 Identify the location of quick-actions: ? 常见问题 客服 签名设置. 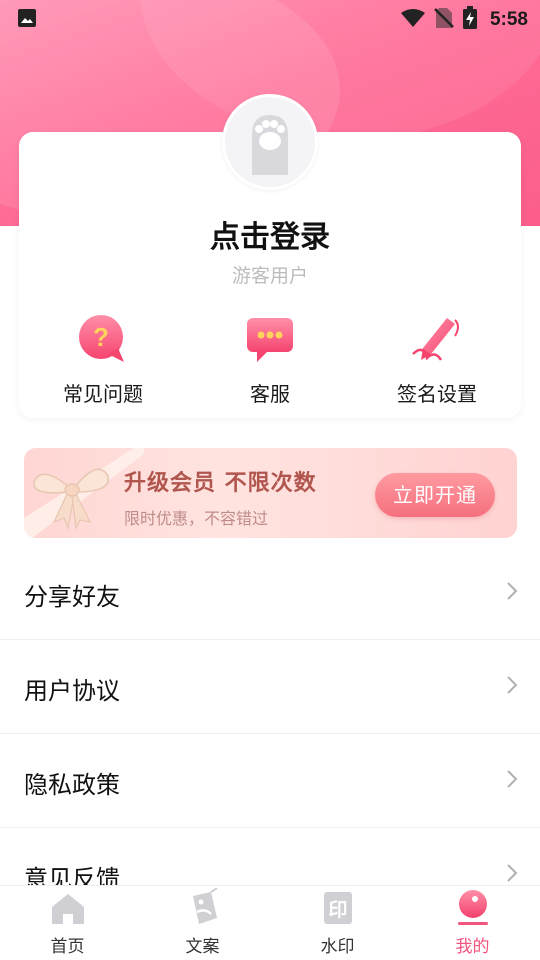
(270, 362).